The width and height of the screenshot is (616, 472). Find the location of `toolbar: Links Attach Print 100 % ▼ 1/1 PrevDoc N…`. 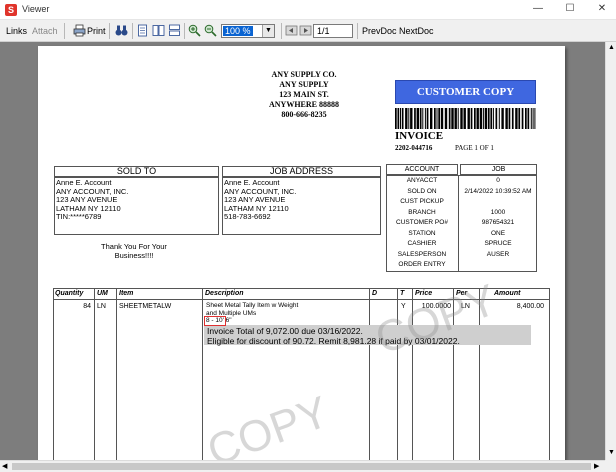

toolbar: Links Attach Print 100 % ▼ 1/1 PrevDoc N… is located at coordinates (308, 31).